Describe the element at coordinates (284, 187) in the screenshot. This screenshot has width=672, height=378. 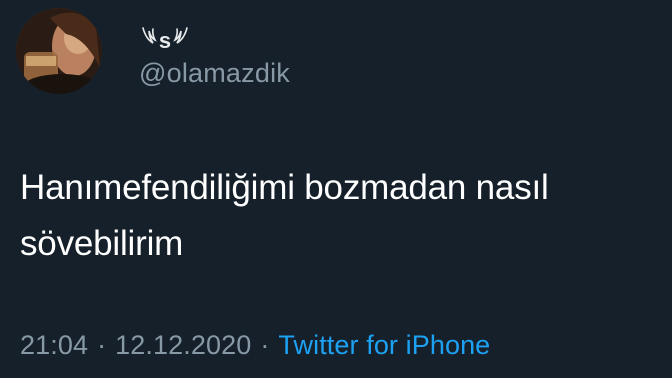
I see `tweet-text-line: Hanımefendiliğimi bozmadan nasıl` at that location.